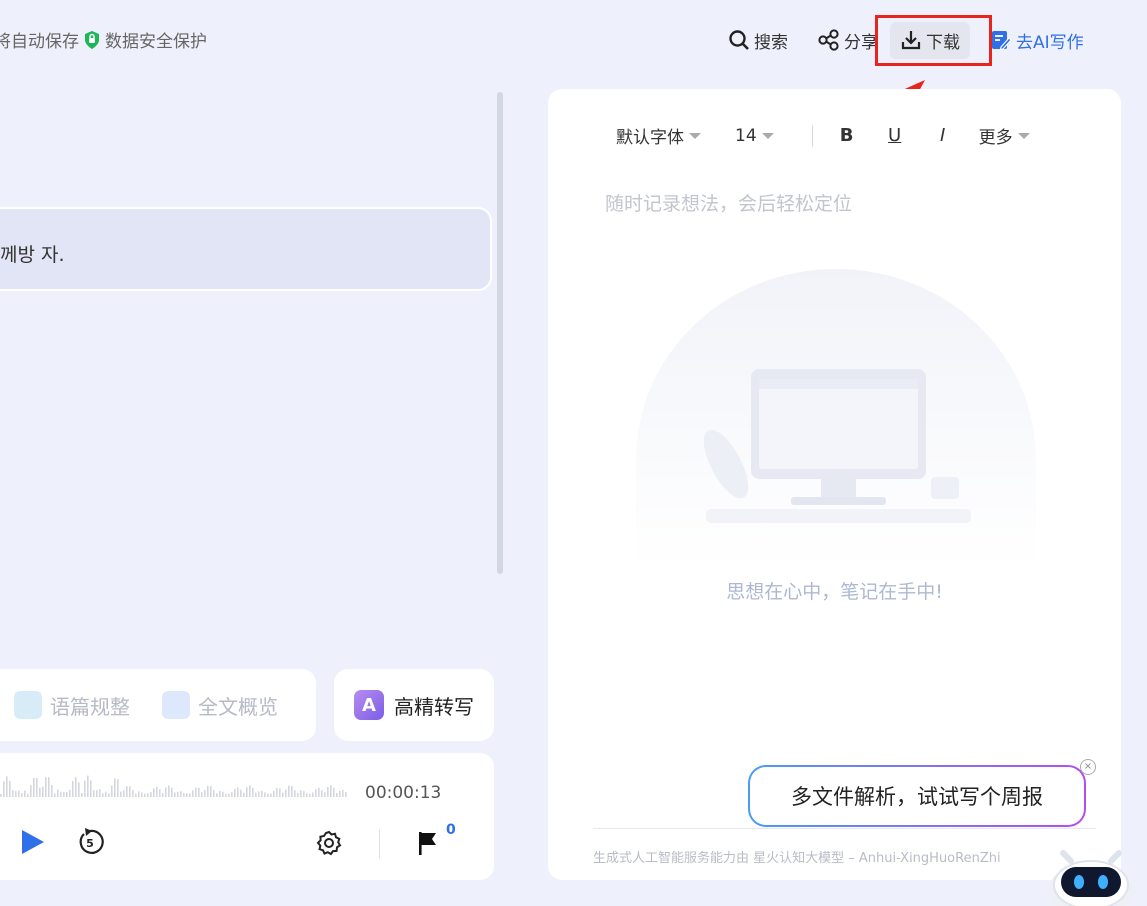  Describe the element at coordinates (1050, 42) in the screenshot. I see `ai-write-label: 去AI写作` at that location.